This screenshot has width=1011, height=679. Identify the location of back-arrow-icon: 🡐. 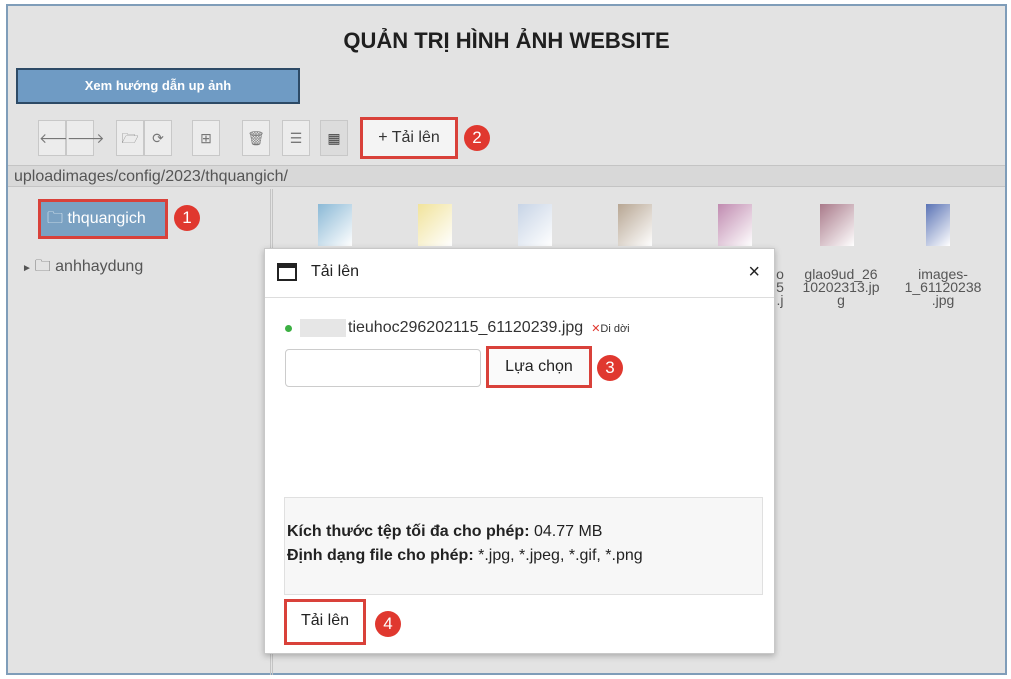
(57, 138).